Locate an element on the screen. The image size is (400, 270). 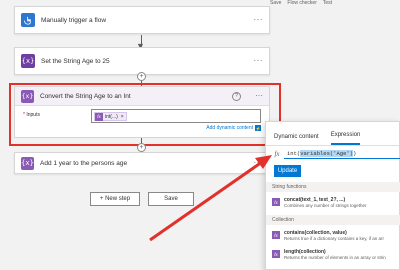
hand-tap-icon is located at coordinates (28, 20).